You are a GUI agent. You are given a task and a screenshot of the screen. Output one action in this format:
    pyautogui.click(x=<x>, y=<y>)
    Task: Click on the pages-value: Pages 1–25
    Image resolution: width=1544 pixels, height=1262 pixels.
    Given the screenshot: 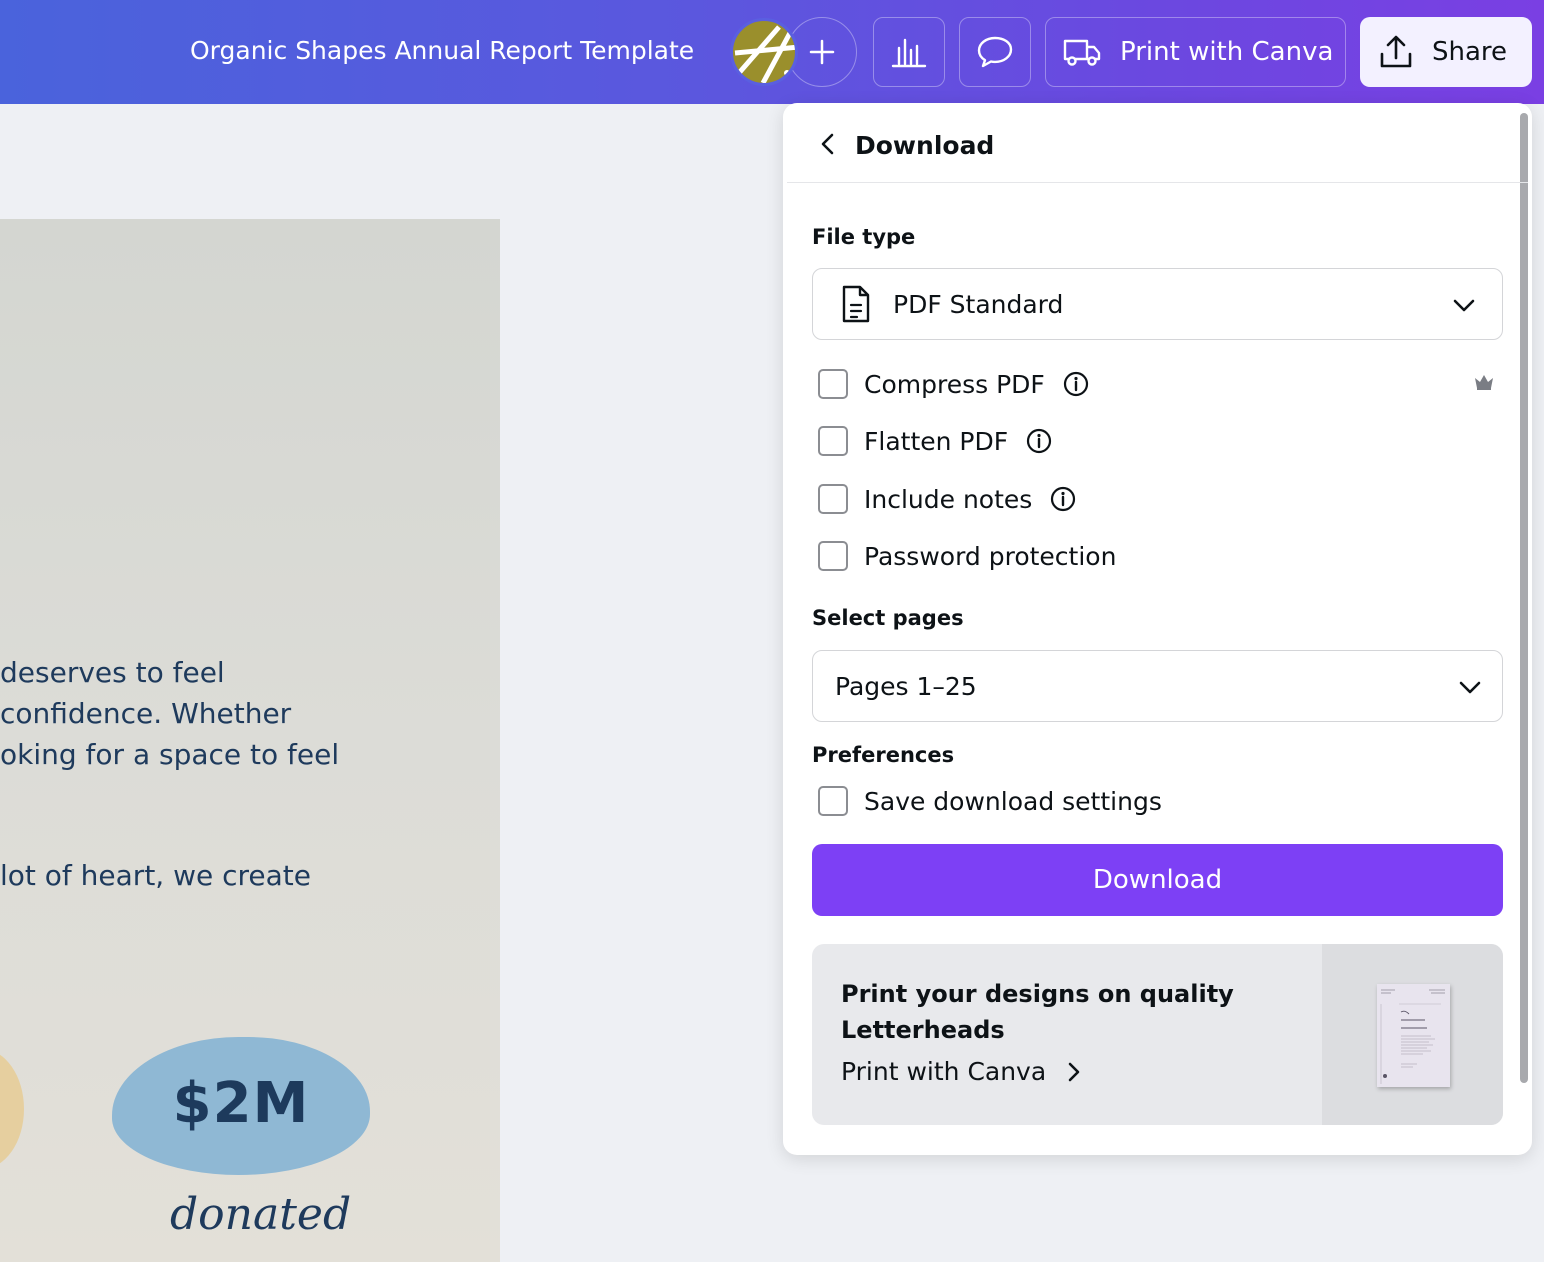 What is the action you would take?
    pyautogui.click(x=906, y=686)
    